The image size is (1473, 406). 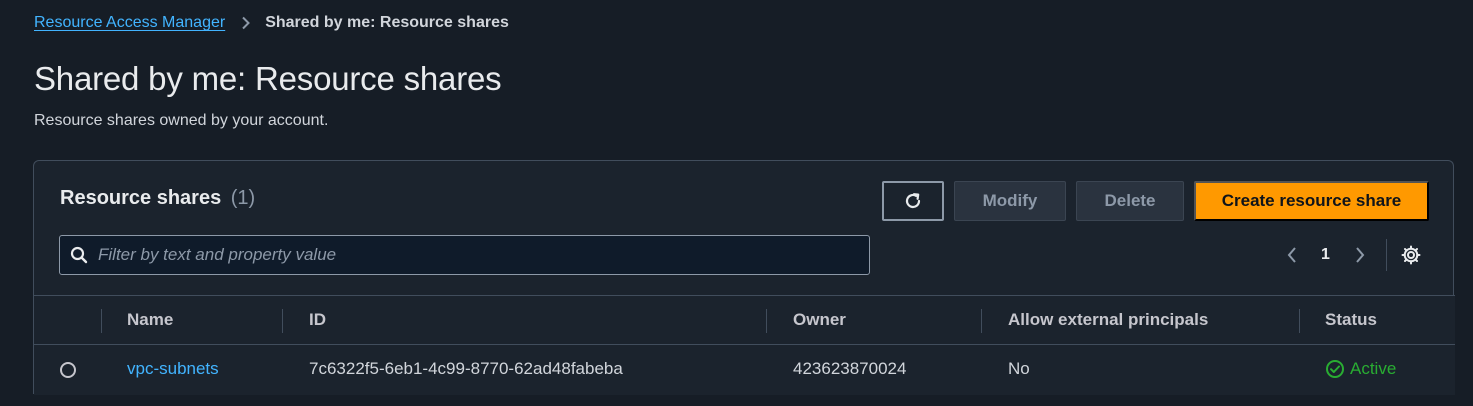 I want to click on resource-share-allow-external: No, so click(x=1019, y=368).